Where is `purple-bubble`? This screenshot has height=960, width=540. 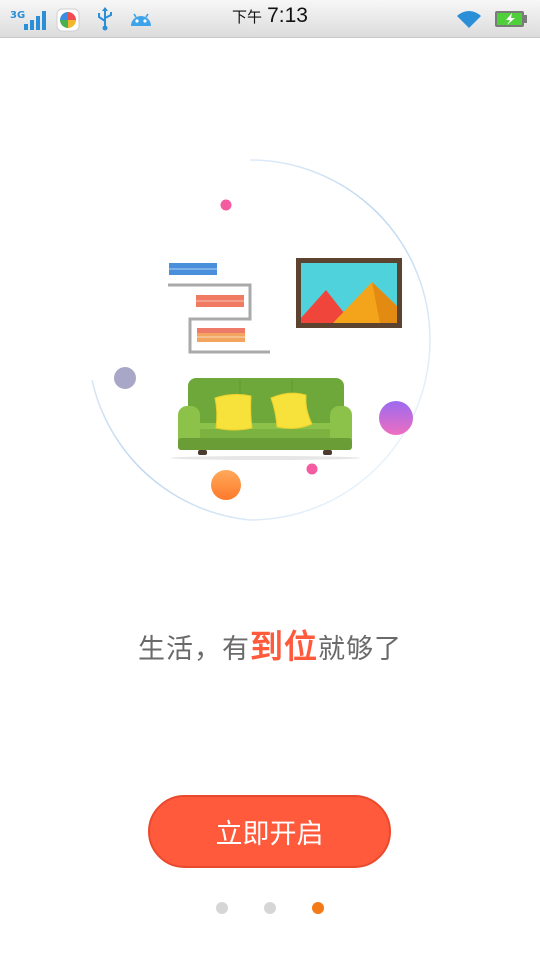
purple-bubble is located at coordinates (396, 418).